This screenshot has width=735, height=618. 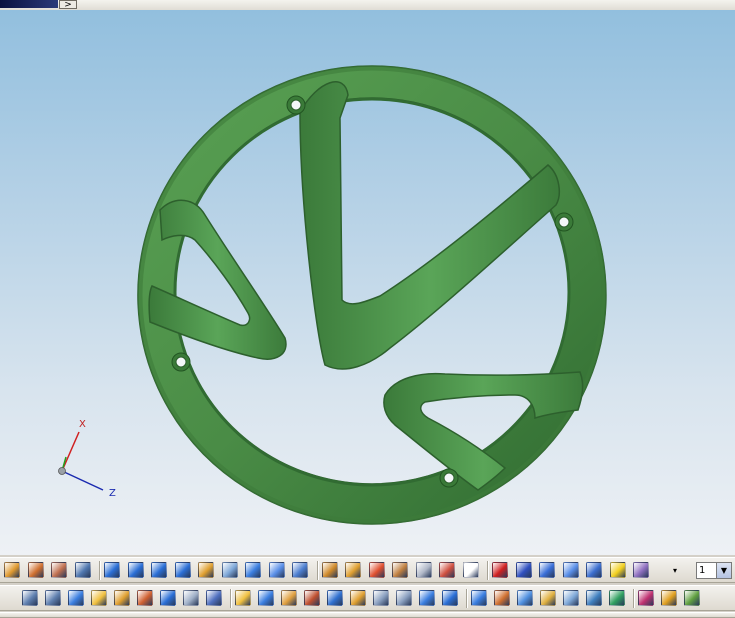 What do you see at coordinates (400, 570) in the screenshot?
I see `section-icon` at bounding box center [400, 570].